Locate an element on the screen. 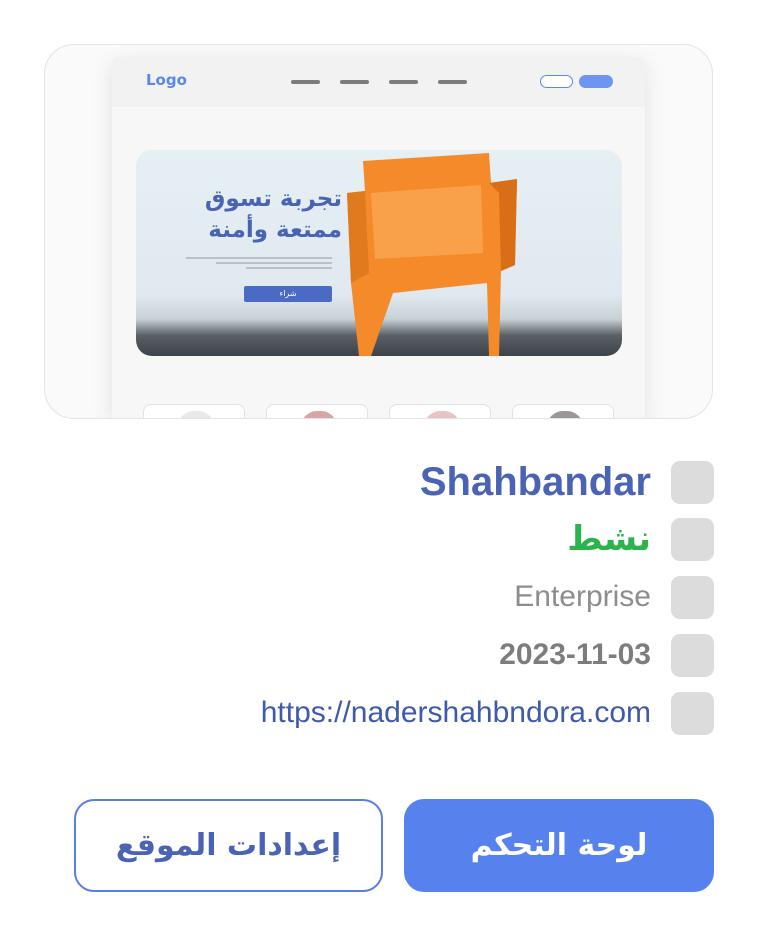  site-status-checkbox is located at coordinates (692, 539).